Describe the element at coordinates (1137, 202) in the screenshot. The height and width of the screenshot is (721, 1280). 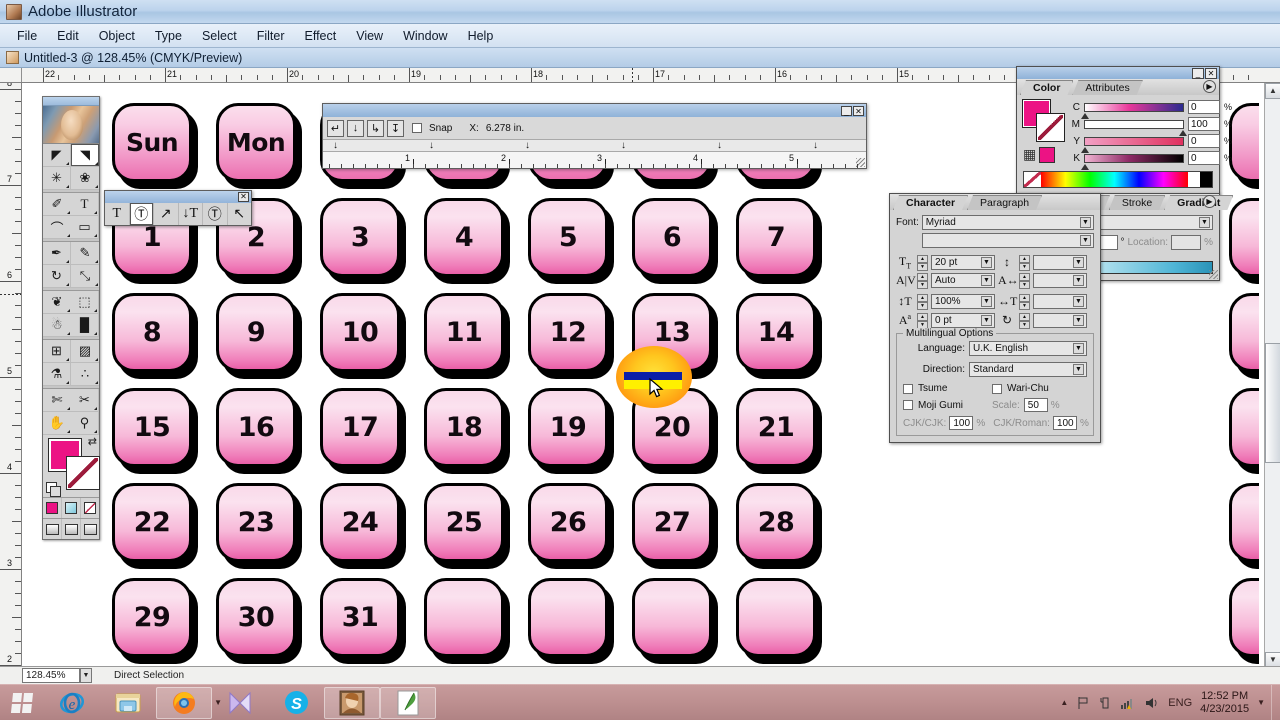
I see `tab-stroke: Stroke` at that location.